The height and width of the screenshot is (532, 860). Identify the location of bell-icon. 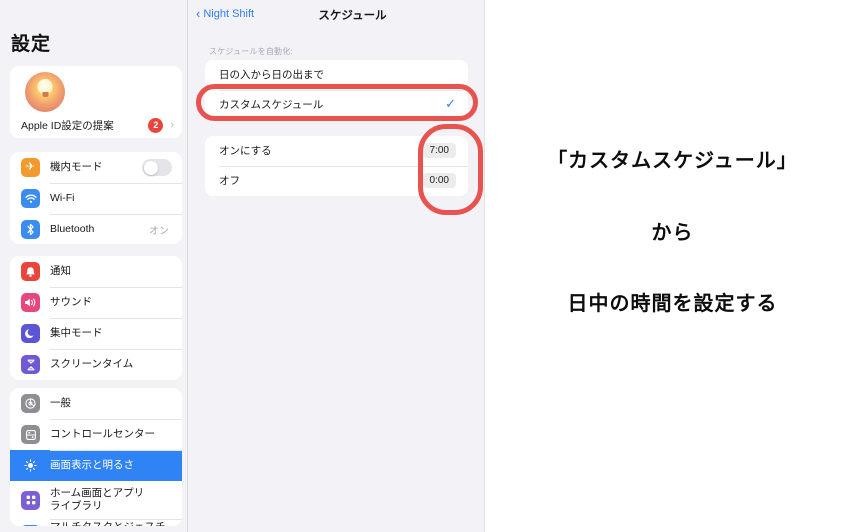
(30, 271).